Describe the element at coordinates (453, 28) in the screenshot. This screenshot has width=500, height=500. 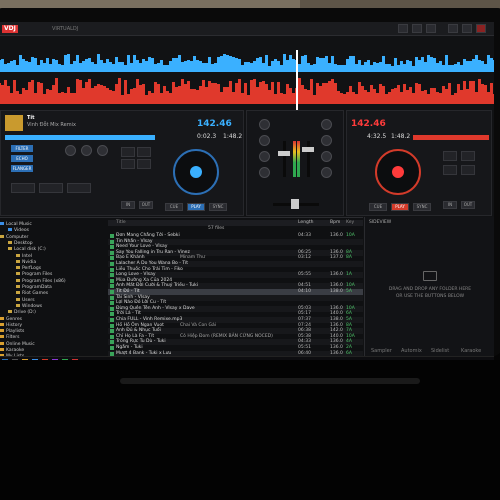
I see `settings-gear-icon` at that location.